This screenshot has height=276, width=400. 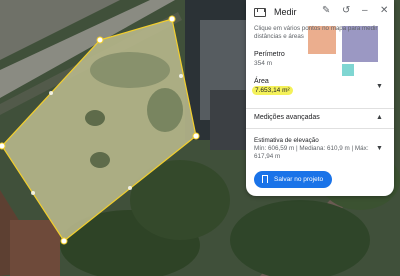 What do you see at coordinates (285, 12) in the screenshot?
I see `panel-title: Medir` at bounding box center [285, 12].